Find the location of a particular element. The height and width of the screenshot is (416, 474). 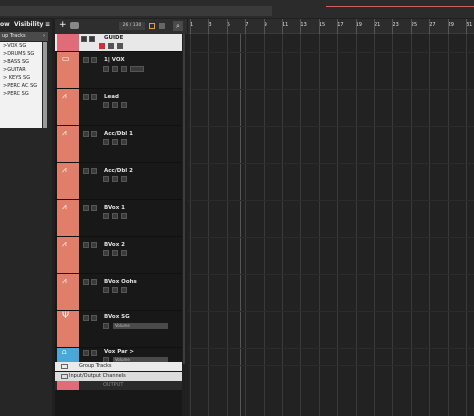

track-name: Acc/Dbl 1 is located at coordinates (118, 134).